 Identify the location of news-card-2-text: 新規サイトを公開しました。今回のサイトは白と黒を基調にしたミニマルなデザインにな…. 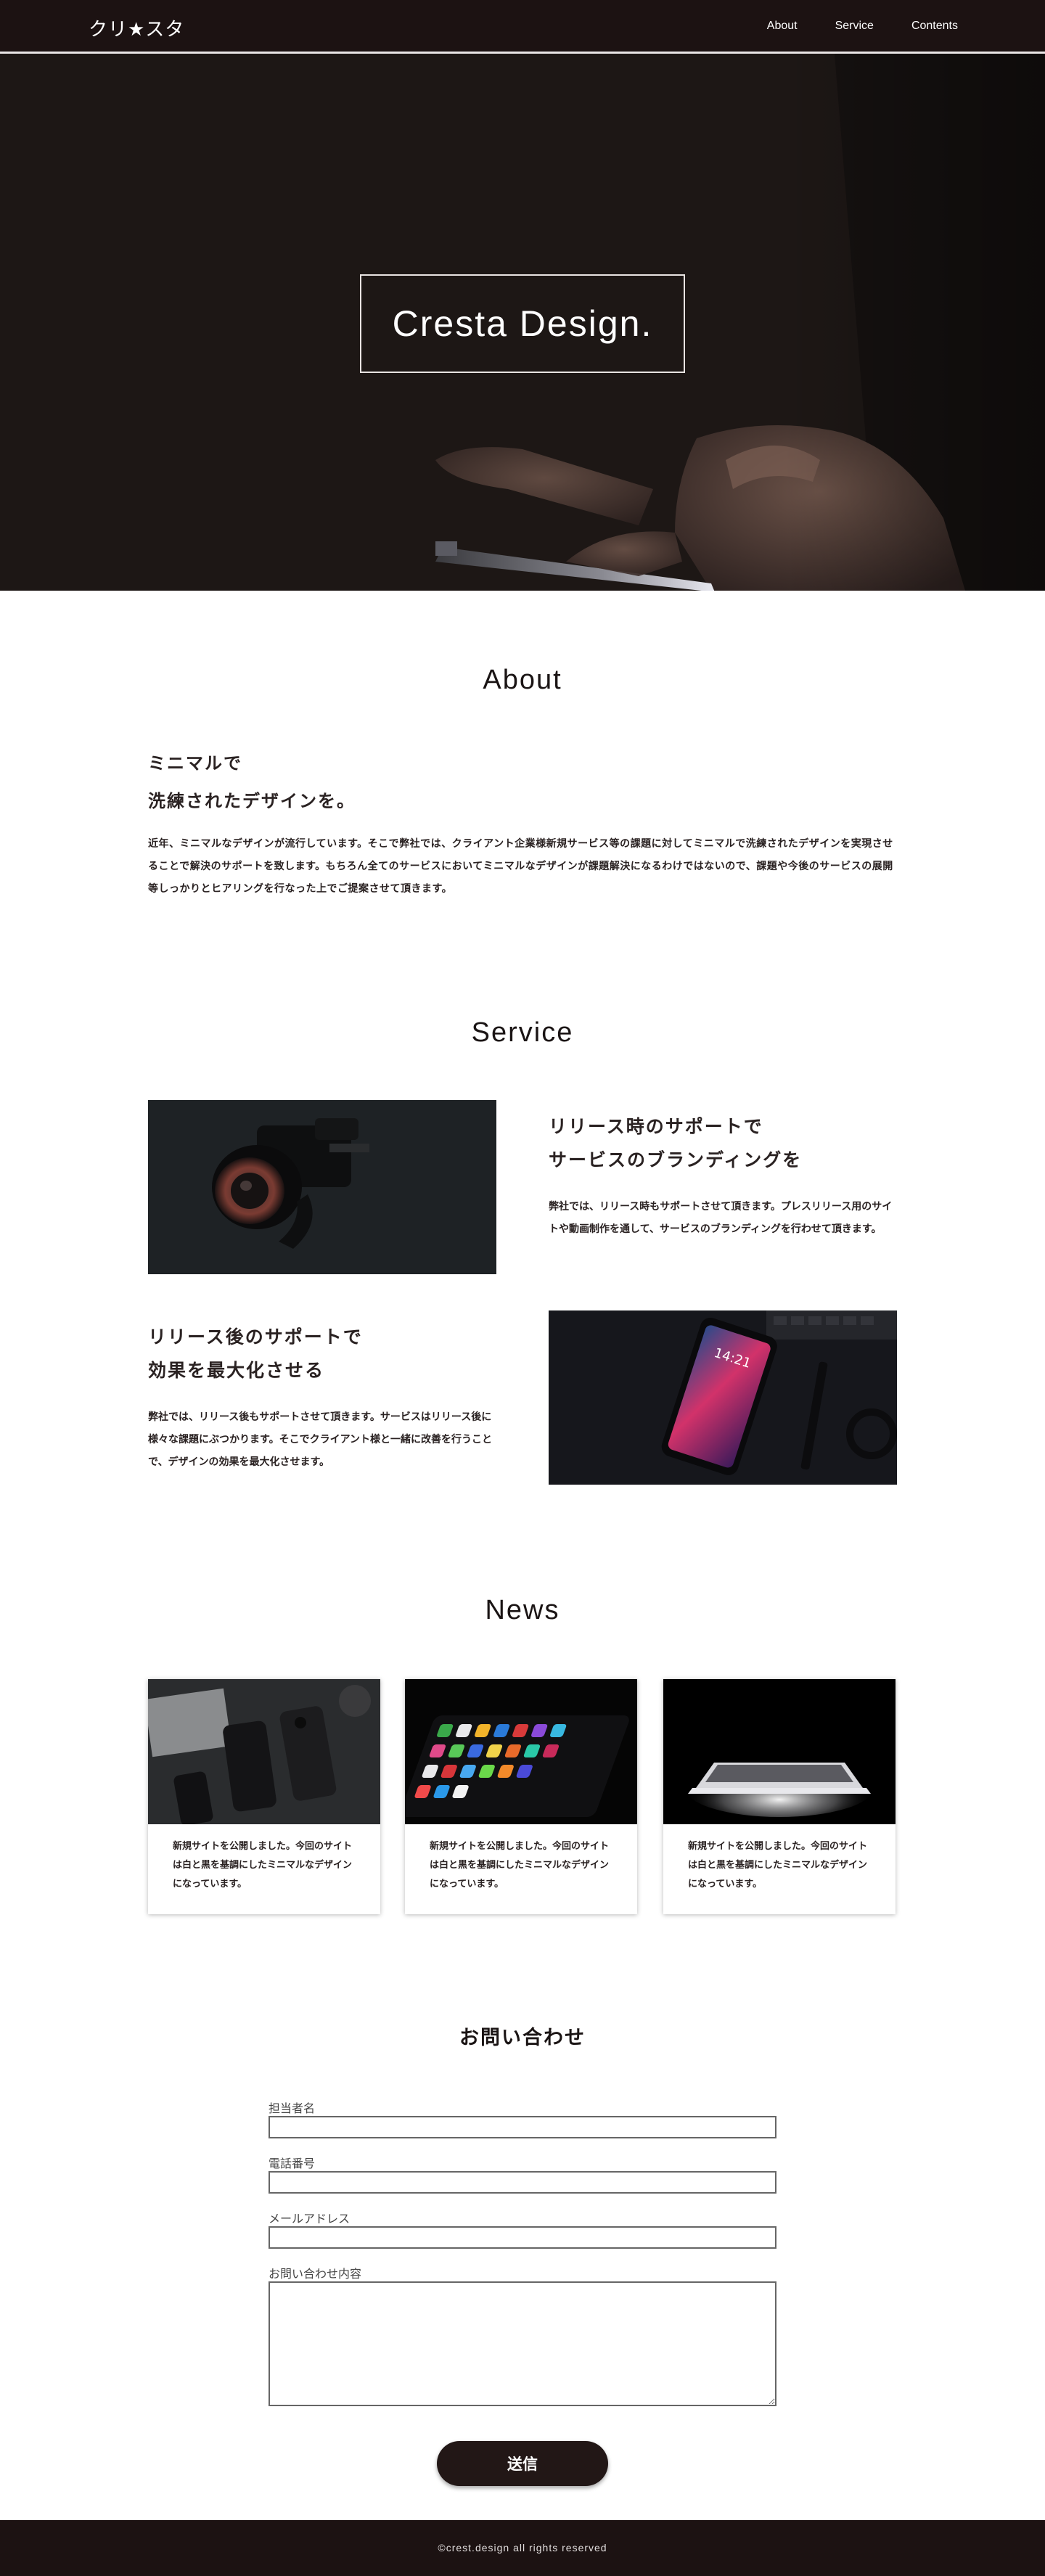
(520, 1865).